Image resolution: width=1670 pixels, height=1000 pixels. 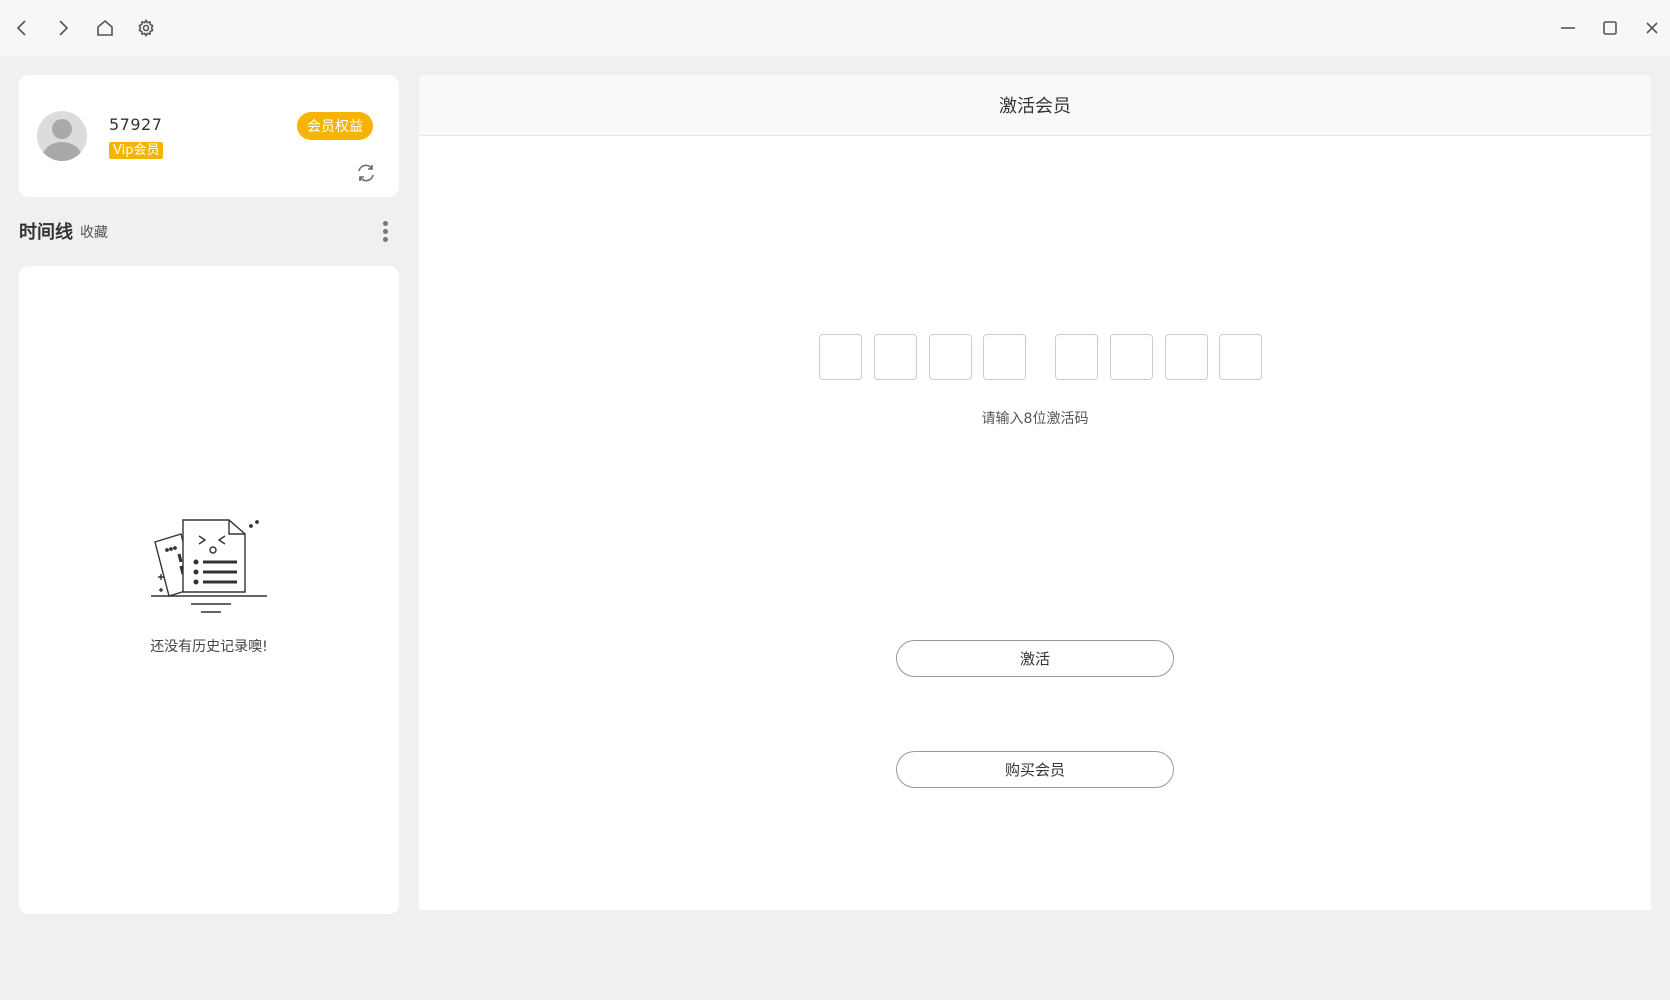 I want to click on empty-history-text: 还没有历史记录噢!, so click(x=209, y=647).